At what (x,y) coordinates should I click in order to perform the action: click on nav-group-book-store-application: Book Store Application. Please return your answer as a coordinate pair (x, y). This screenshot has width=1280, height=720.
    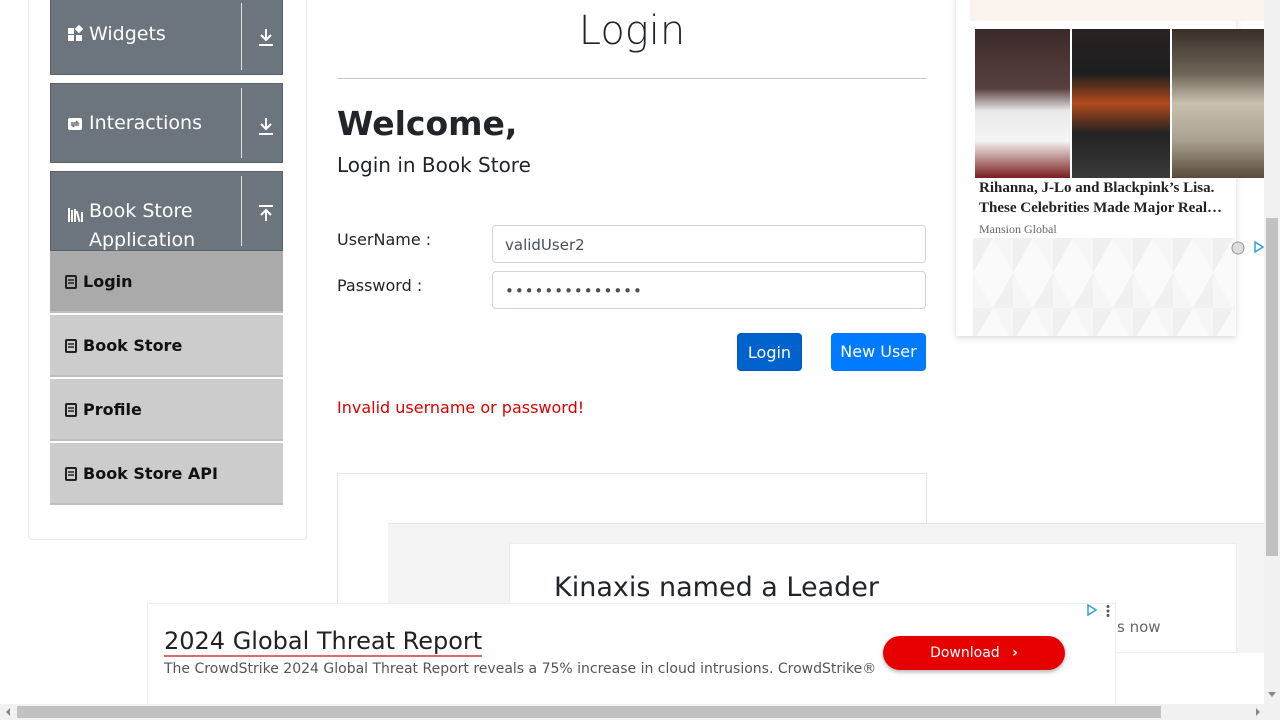
    Looking at the image, I should click on (166, 211).